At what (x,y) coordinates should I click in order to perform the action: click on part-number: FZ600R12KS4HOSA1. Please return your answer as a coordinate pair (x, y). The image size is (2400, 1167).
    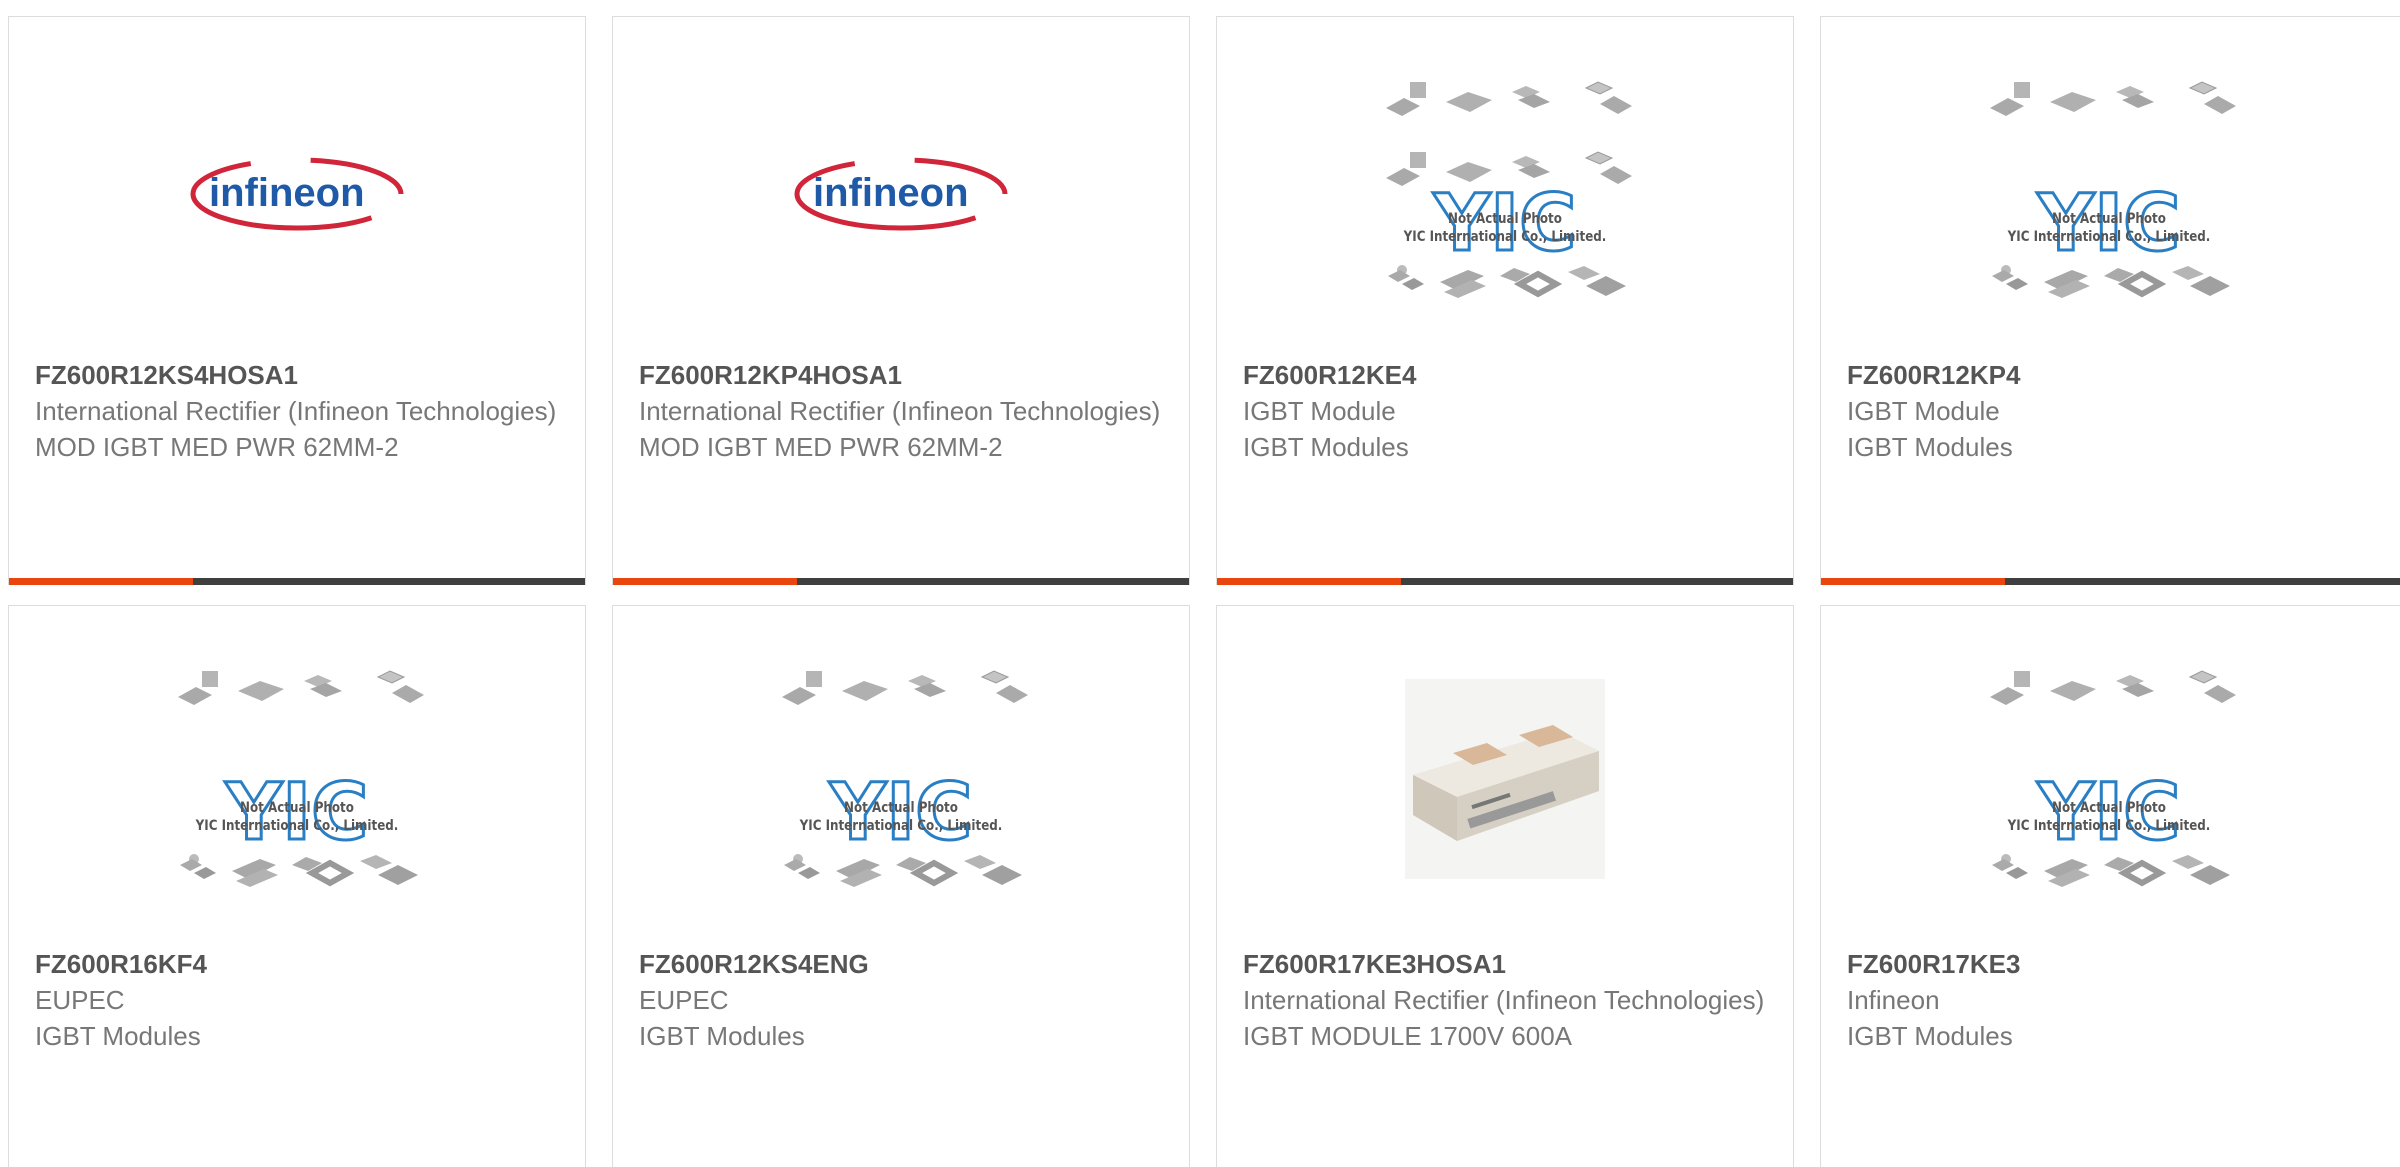
    Looking at the image, I should click on (300, 375).